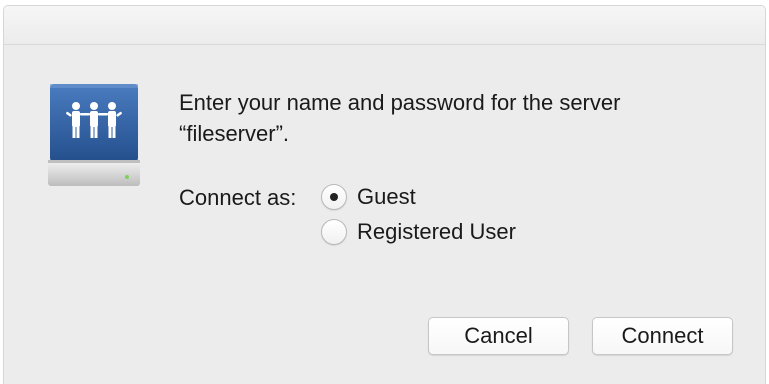 This screenshot has width=769, height=384. I want to click on prompt-line-2: “fileserver”., so click(234, 133).